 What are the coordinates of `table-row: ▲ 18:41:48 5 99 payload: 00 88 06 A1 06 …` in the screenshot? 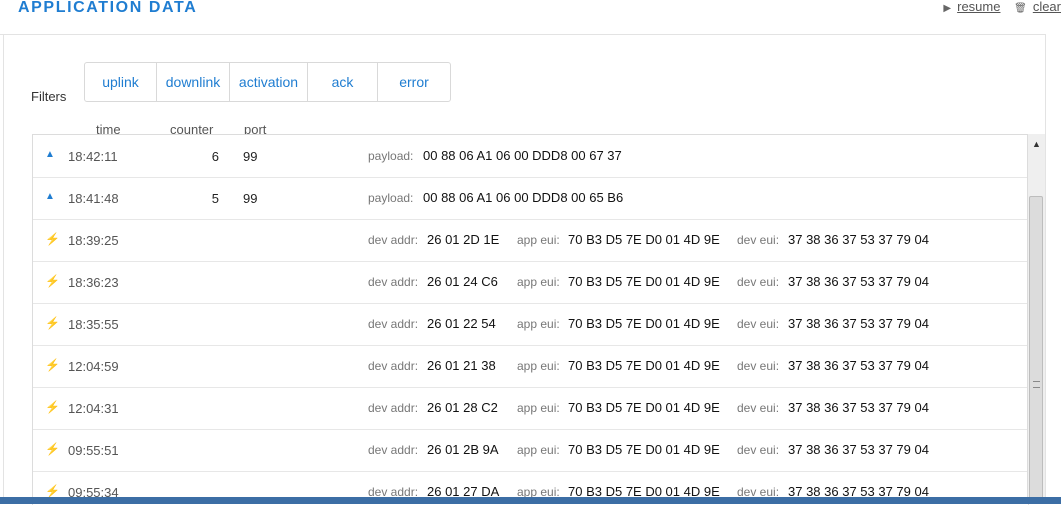 It's located at (530, 198).